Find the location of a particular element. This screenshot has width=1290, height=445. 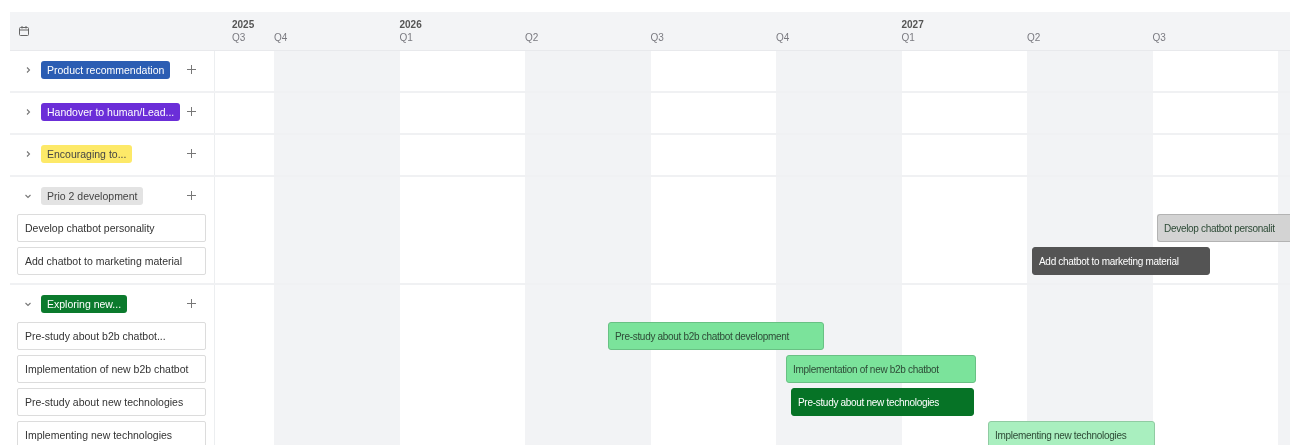

timeline-bar: Add chatbot to marketing material is located at coordinates (1121, 261).